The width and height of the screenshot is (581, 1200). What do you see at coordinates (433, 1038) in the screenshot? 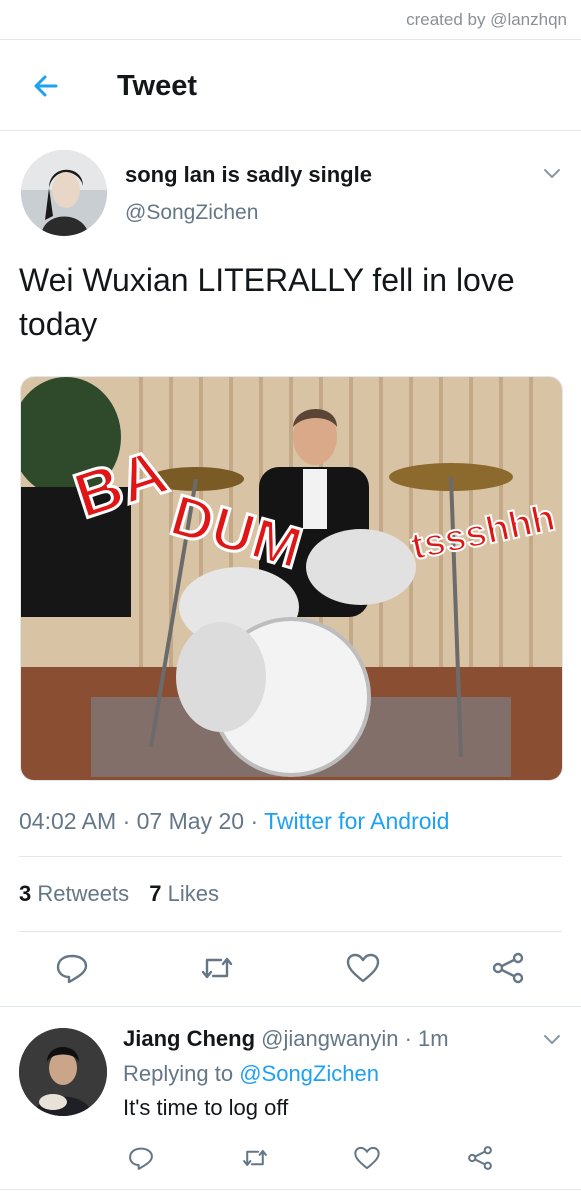
I see `reply-timestamp: 1m` at bounding box center [433, 1038].